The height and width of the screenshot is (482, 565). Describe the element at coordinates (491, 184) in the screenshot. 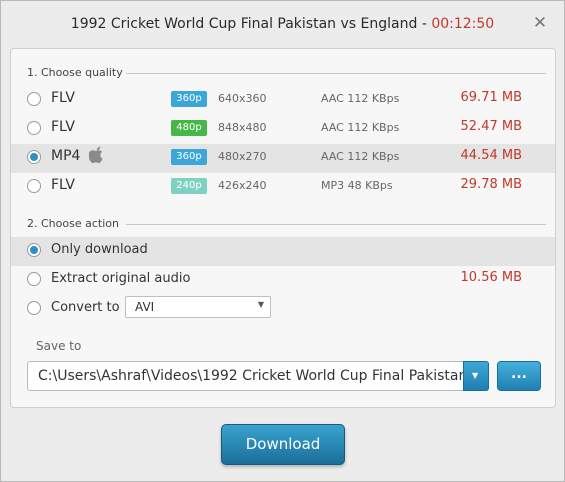

I see `file-size: 29.78 MB` at that location.